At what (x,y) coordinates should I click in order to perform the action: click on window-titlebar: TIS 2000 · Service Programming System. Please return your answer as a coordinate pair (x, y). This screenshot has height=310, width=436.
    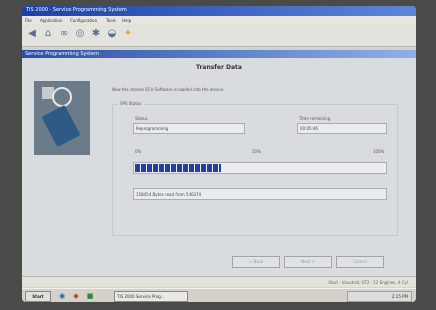
    Looking at the image, I should click on (219, 11).